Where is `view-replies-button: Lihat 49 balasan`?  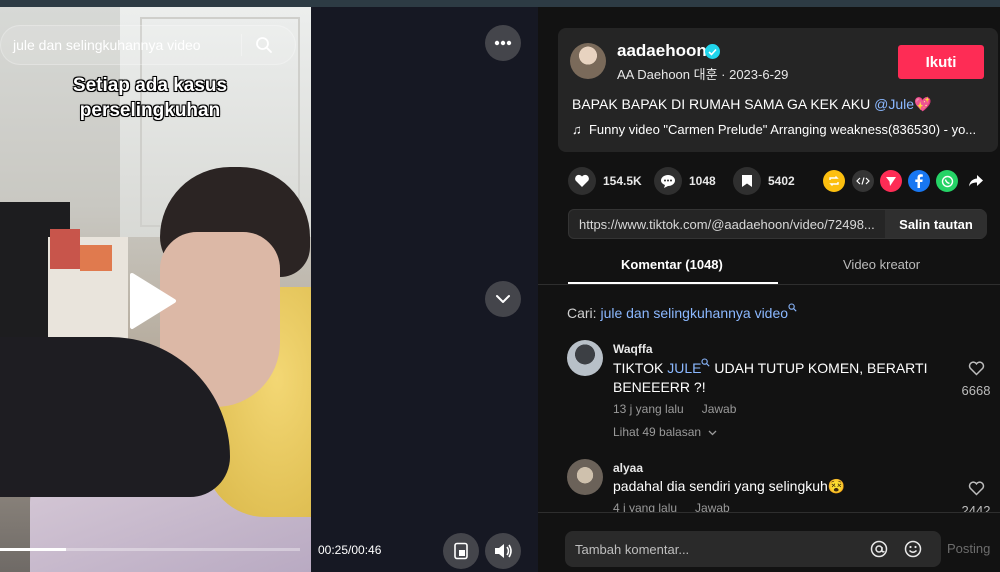
view-replies-button: Lihat 49 balasan is located at coordinates (665, 432).